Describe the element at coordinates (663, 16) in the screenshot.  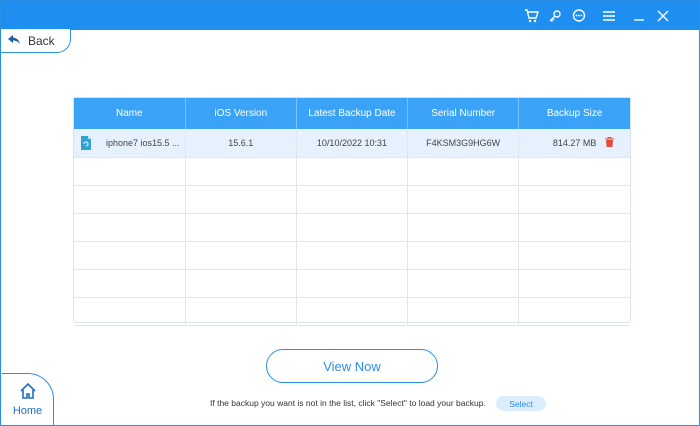
I see `close-icon` at that location.